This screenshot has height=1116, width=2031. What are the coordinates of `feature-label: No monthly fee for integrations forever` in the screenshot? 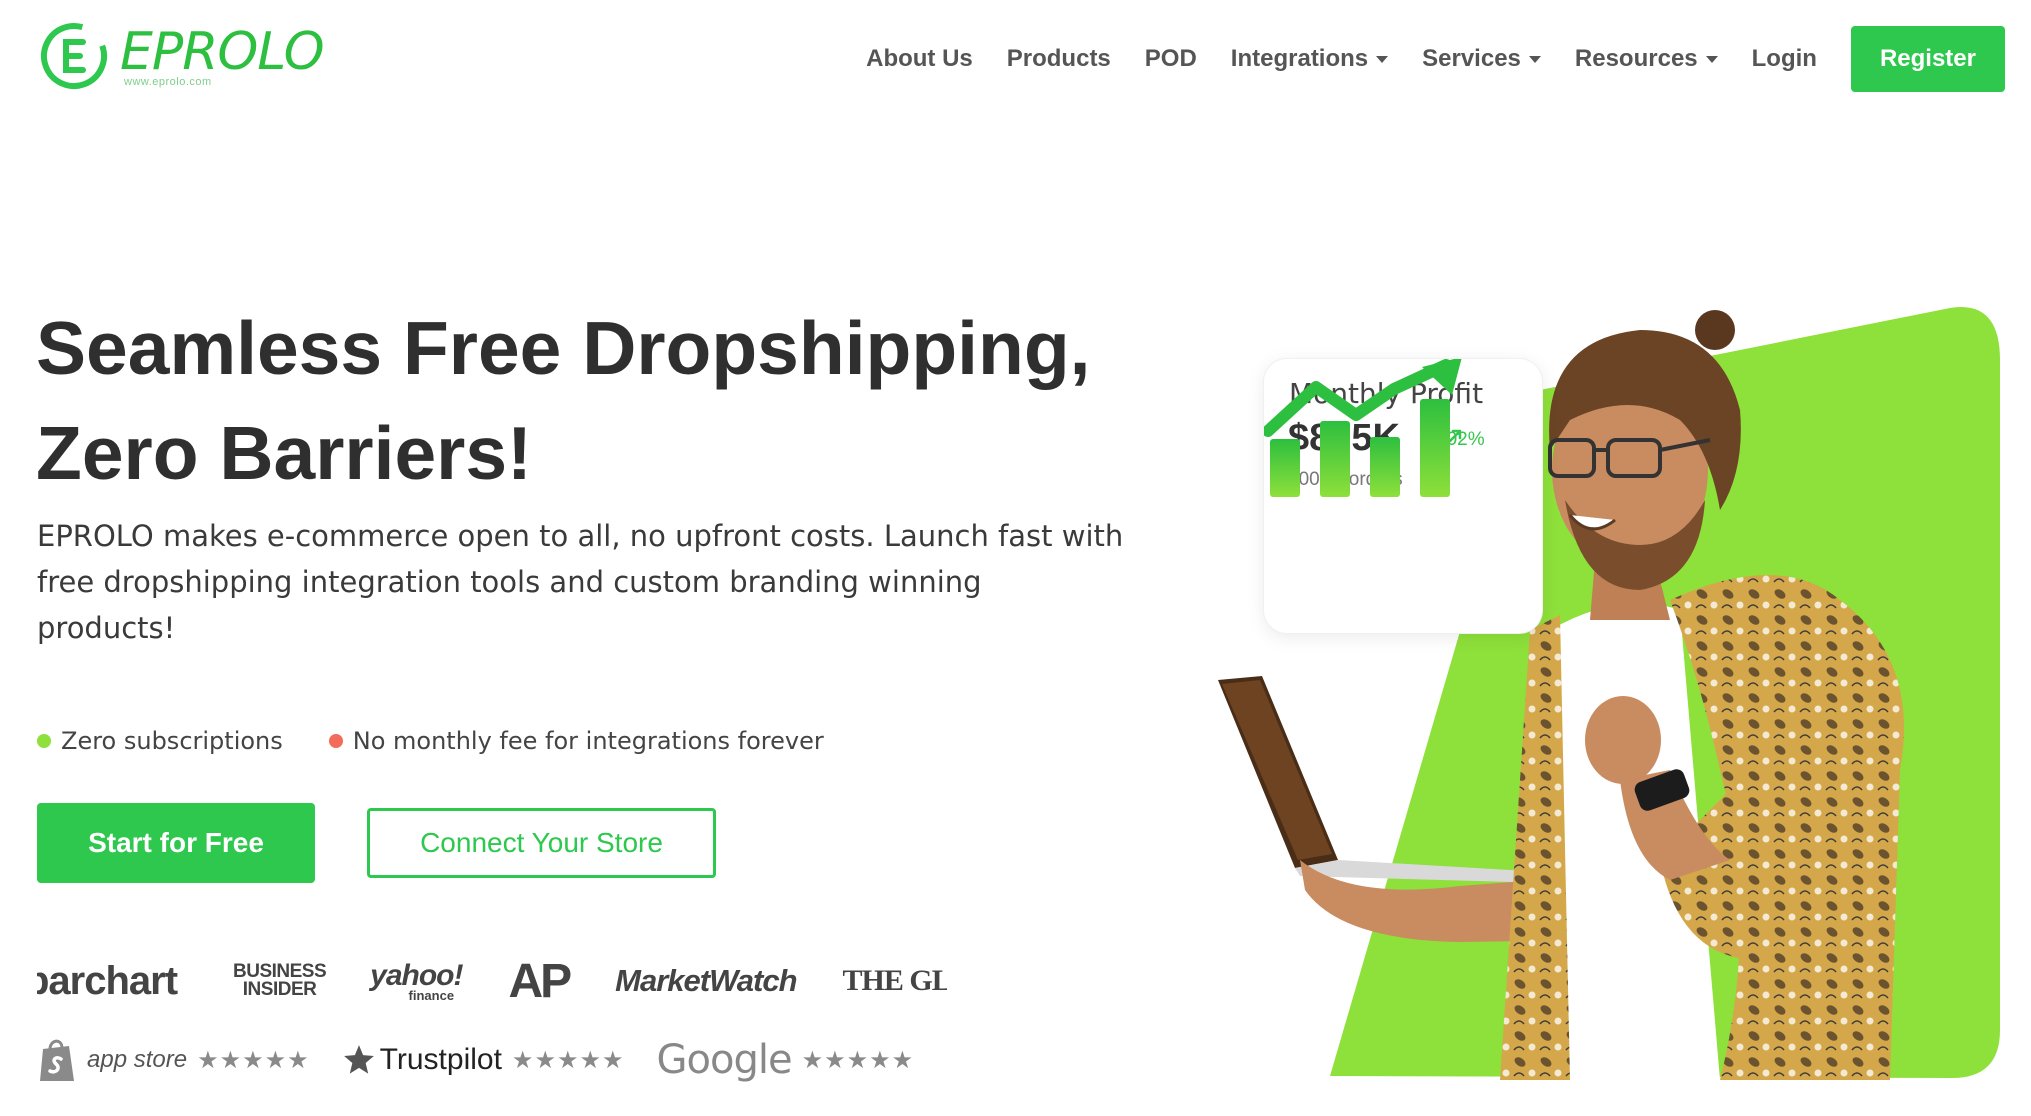 It's located at (588, 741).